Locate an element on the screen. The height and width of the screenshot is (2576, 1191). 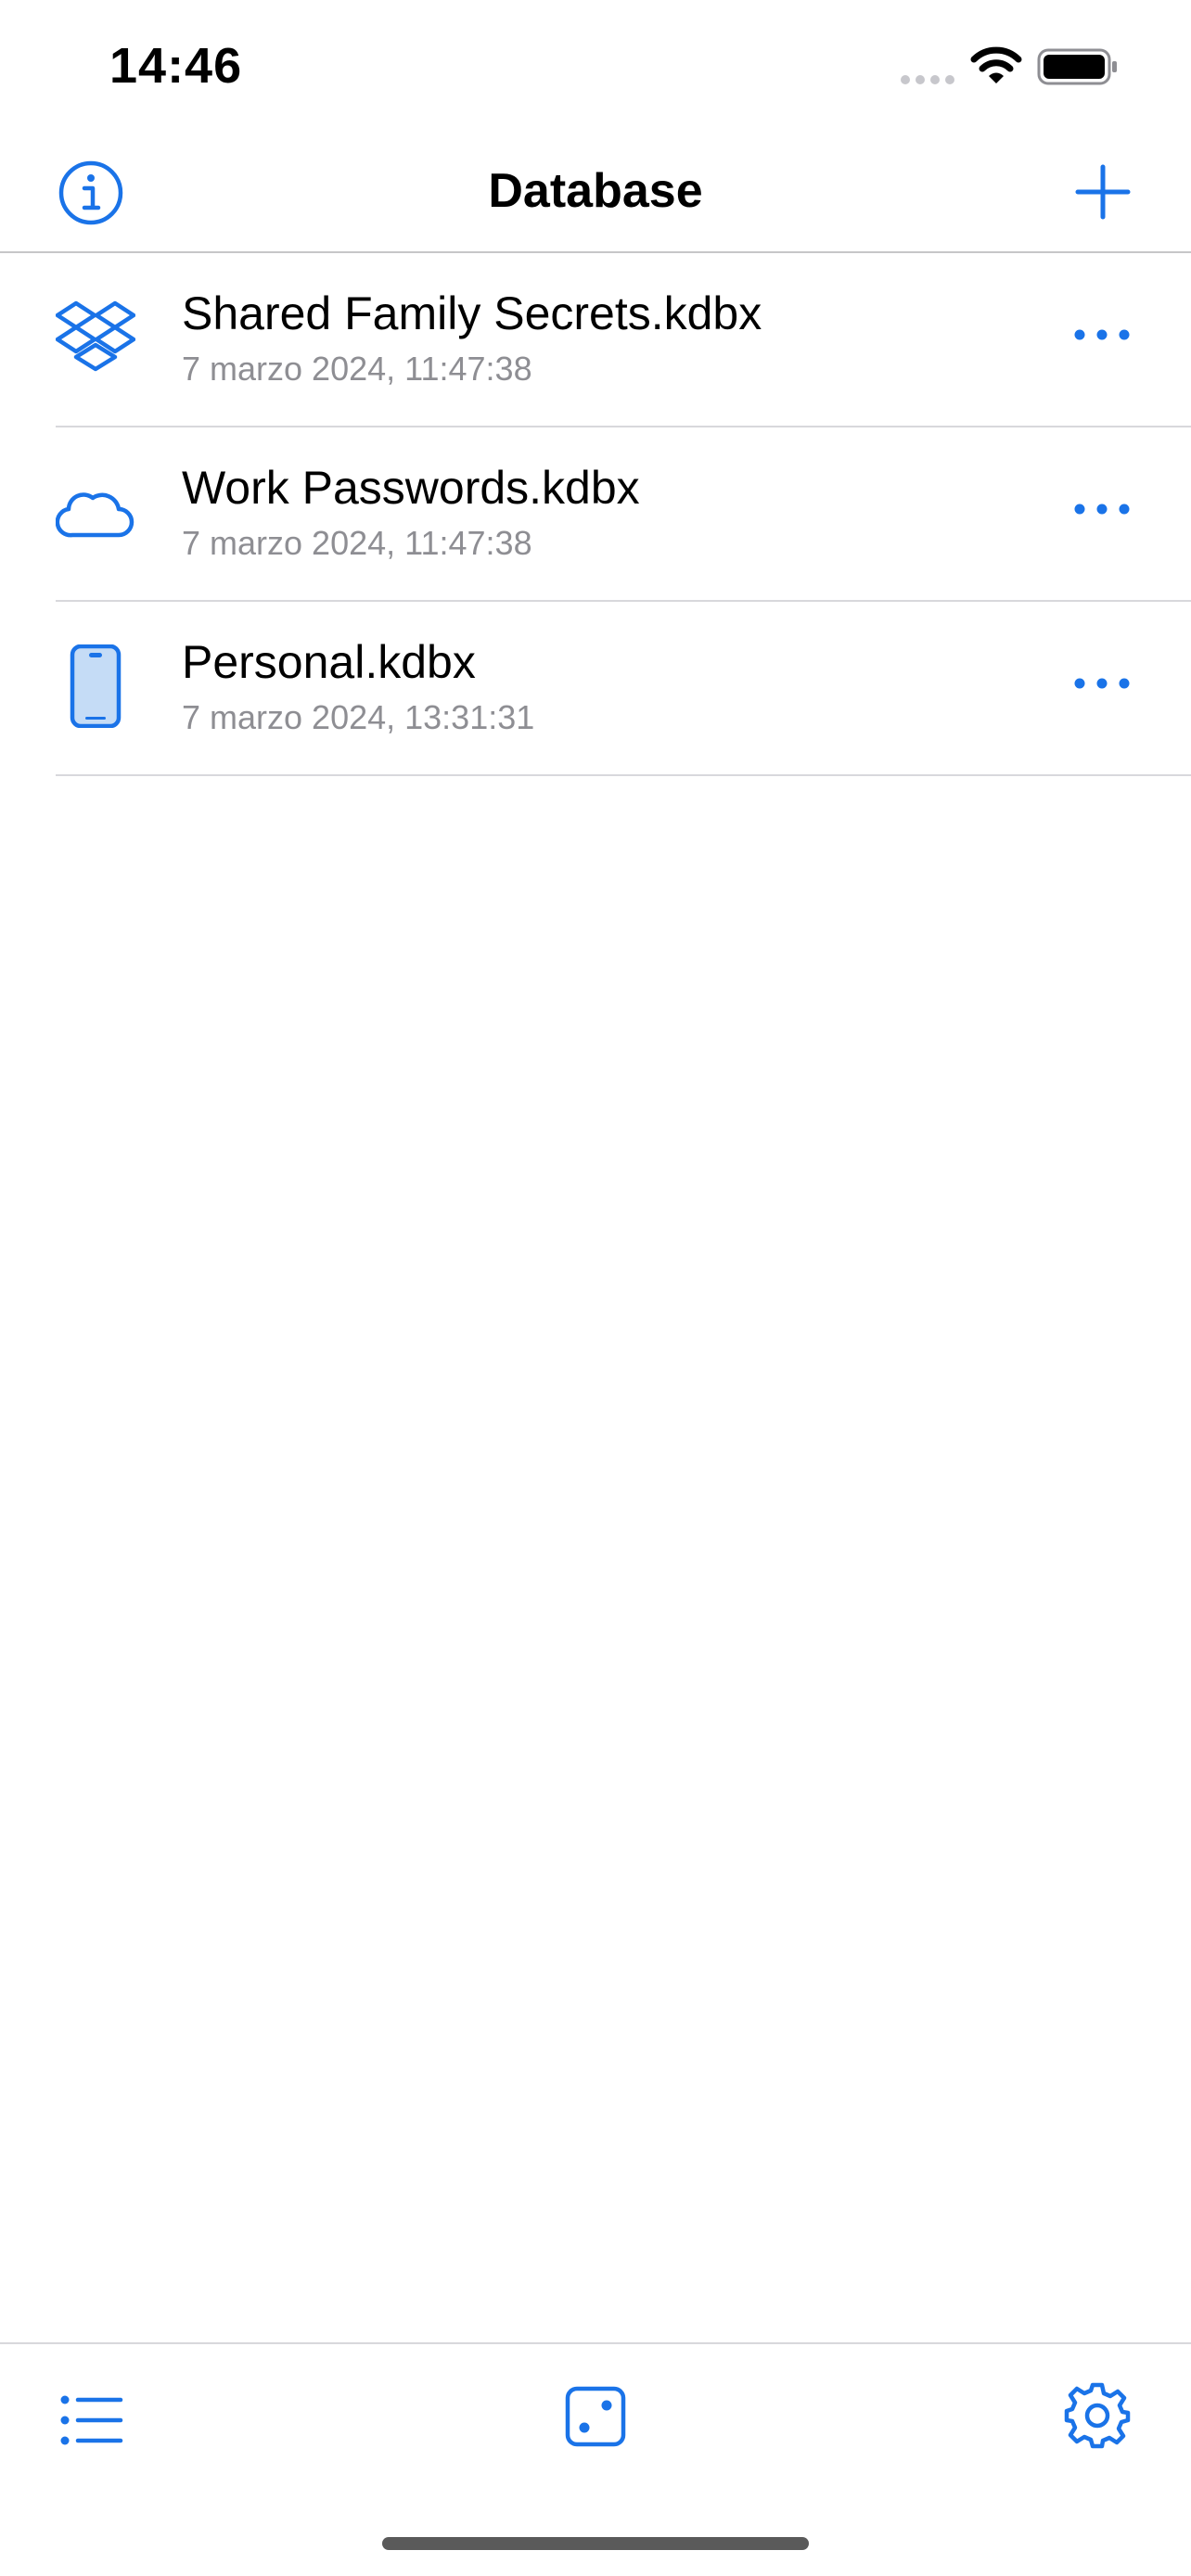
iphone-icon is located at coordinates (96, 686).